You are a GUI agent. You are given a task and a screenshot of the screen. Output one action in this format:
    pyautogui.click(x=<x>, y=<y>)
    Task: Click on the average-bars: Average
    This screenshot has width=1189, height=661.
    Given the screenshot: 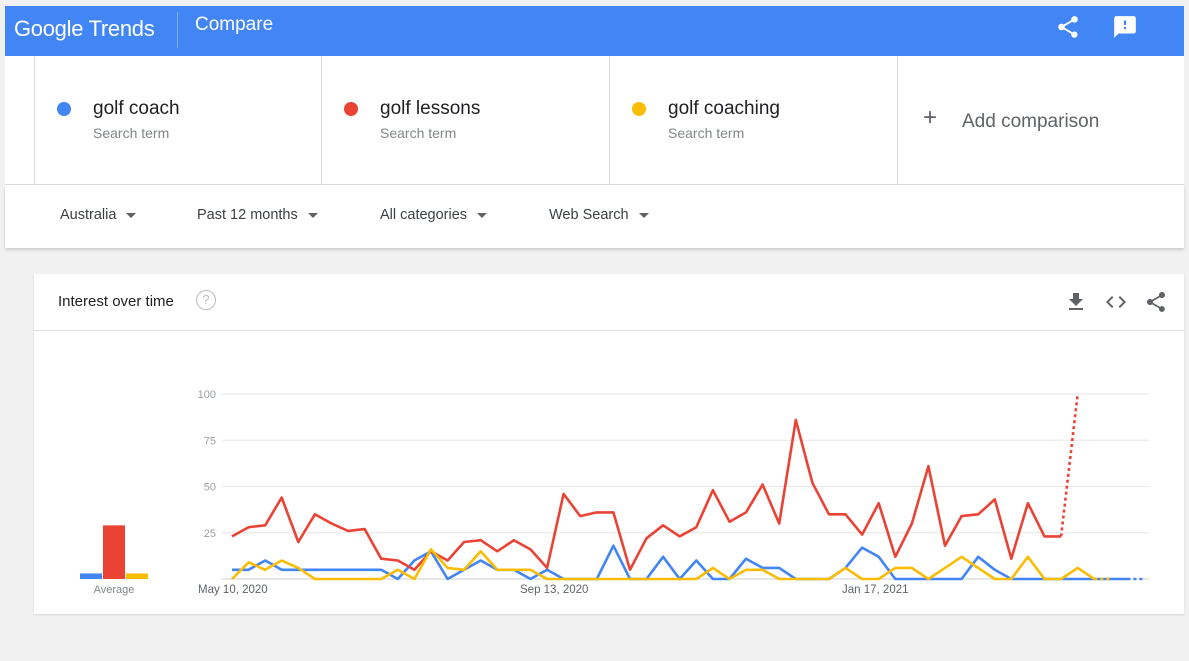 What is the action you would take?
    pyautogui.click(x=114, y=560)
    